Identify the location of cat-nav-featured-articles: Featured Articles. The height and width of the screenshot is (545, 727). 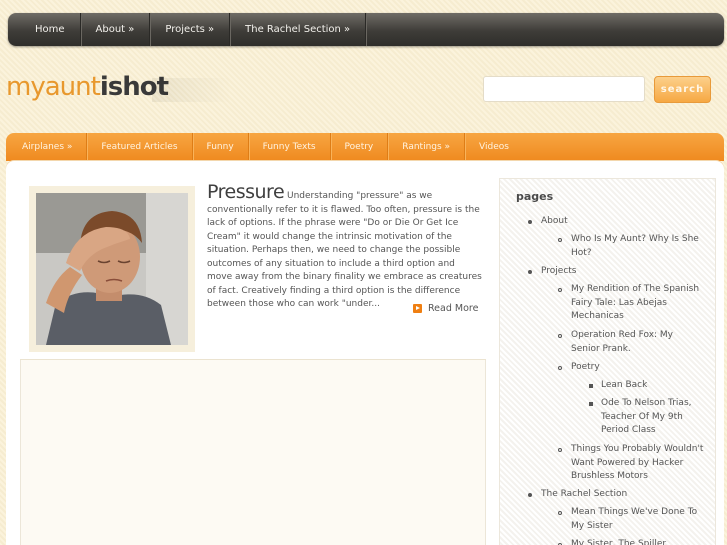
(140, 147).